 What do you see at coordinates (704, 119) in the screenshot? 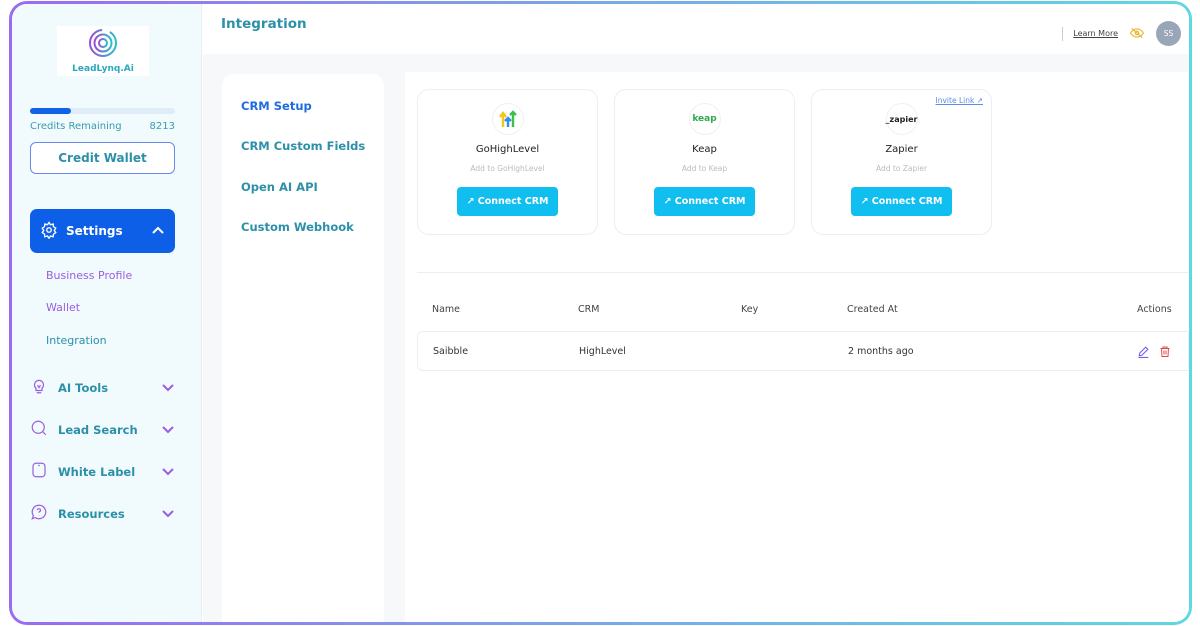
I see `keap-logo-icon: keap` at bounding box center [704, 119].